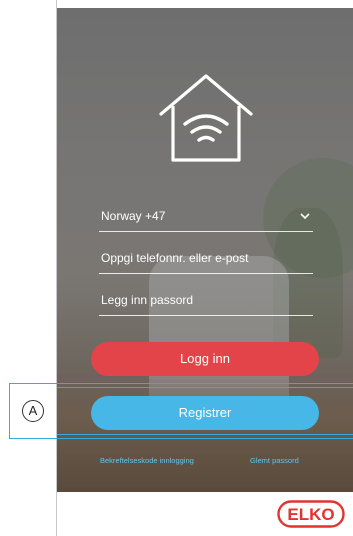  Describe the element at coordinates (205, 387) in the screenshot. I see `callout-line-top` at that location.